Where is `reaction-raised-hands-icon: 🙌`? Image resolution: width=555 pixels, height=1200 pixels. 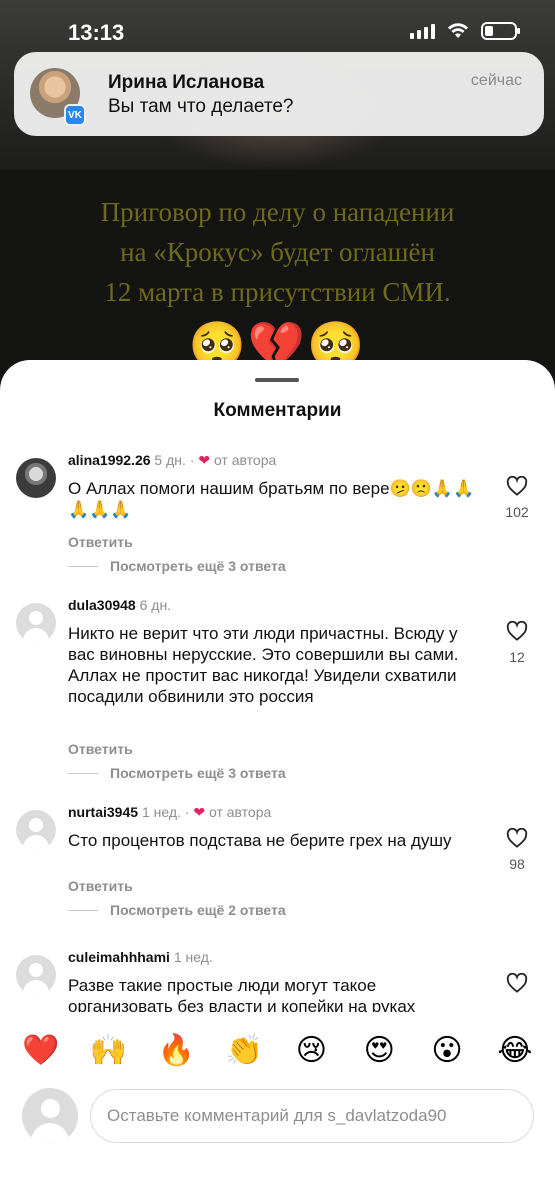
reaction-raised-hands-icon: 🙌 is located at coordinates (108, 1050).